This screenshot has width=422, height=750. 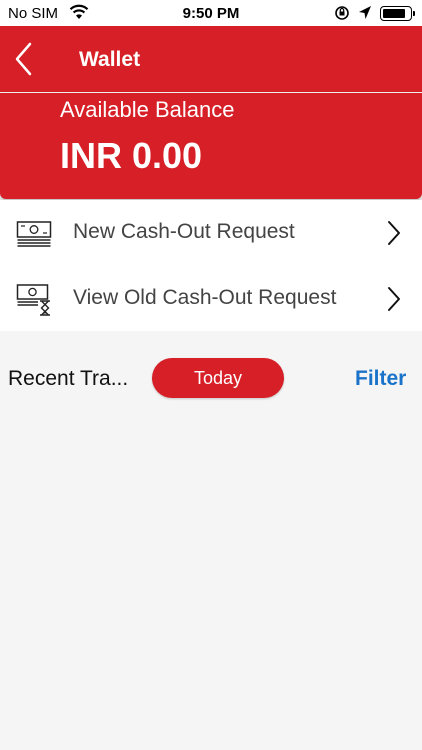 What do you see at coordinates (33, 300) in the screenshot?
I see `cash-history-icon` at bounding box center [33, 300].